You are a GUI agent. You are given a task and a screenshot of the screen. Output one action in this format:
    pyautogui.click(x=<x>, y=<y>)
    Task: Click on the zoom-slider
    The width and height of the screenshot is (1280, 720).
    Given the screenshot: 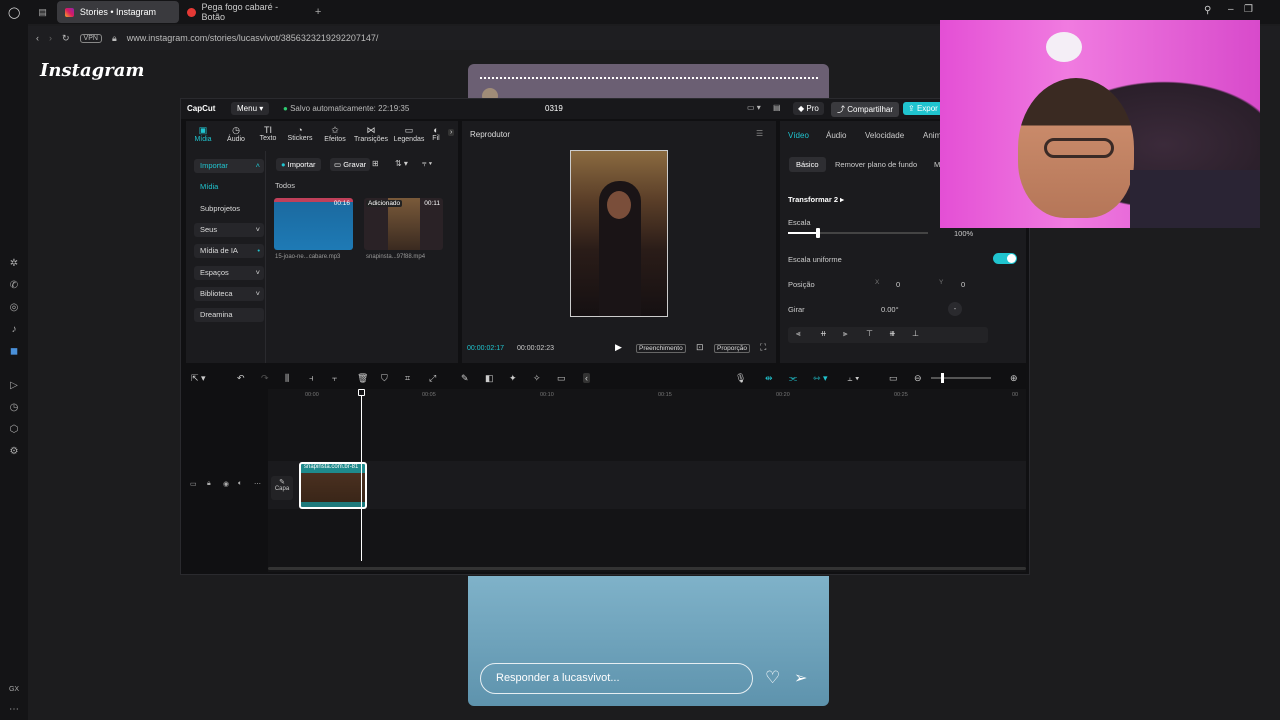 What is the action you would take?
    pyautogui.click(x=961, y=378)
    